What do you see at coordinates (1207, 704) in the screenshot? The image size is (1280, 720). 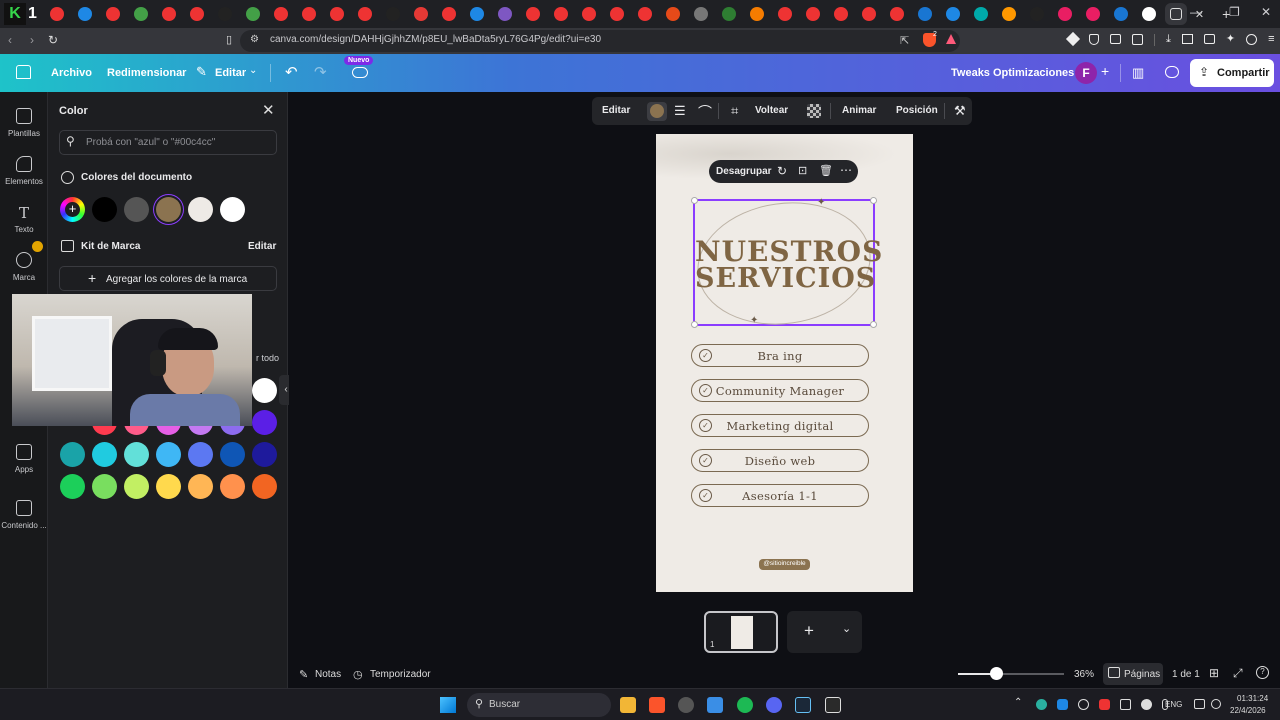 I see `network-icons` at bounding box center [1207, 704].